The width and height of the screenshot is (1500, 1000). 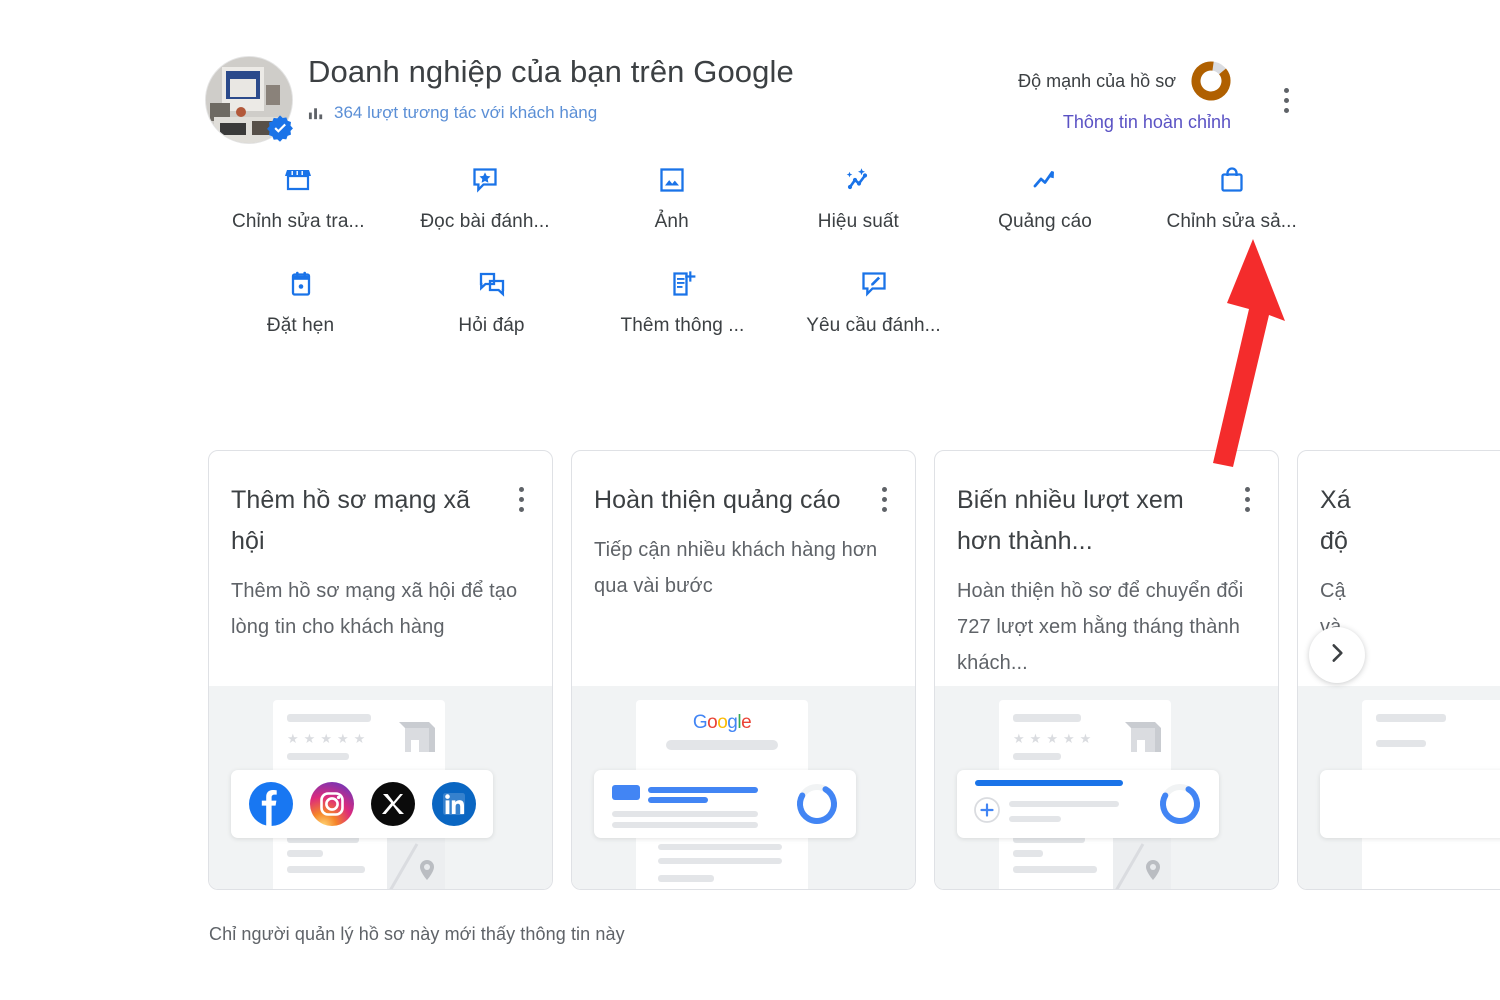 What do you see at coordinates (1045, 221) in the screenshot?
I see `action-label: Quảng cáo` at bounding box center [1045, 221].